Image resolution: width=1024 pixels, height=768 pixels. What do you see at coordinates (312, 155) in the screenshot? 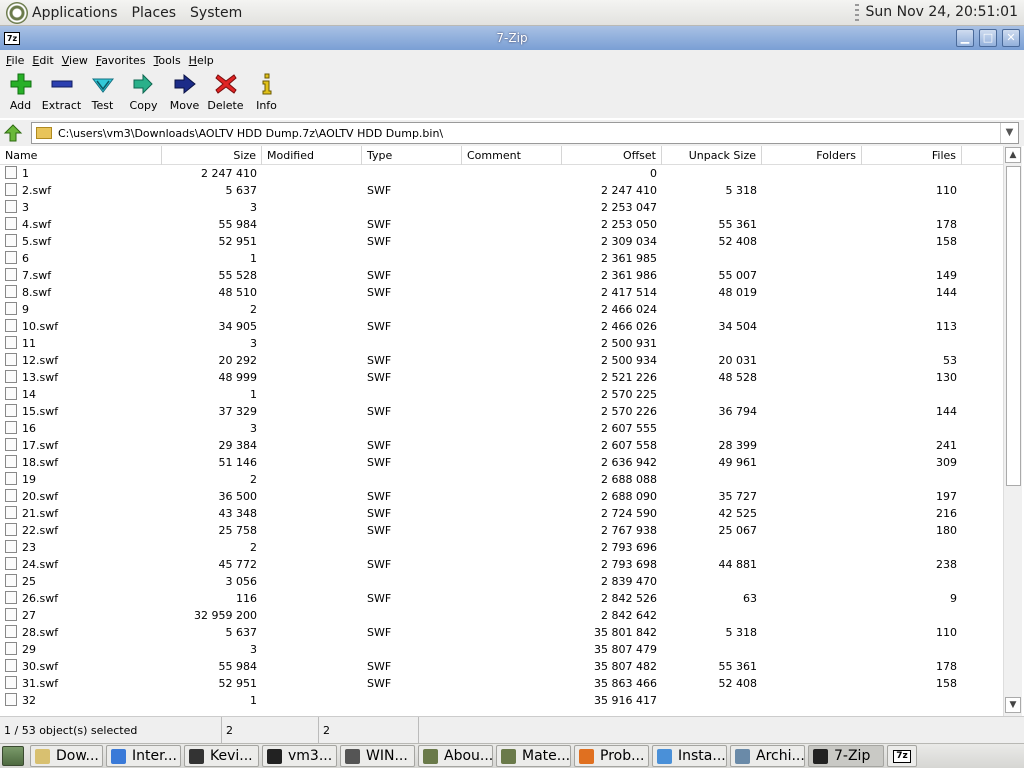
I see `column-modified: Modified` at bounding box center [312, 155].